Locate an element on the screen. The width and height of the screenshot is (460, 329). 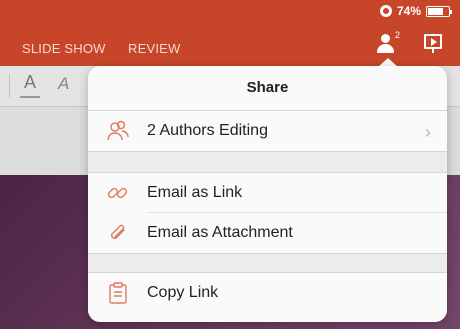
share-button: 2 is located at coordinates (390, 42).